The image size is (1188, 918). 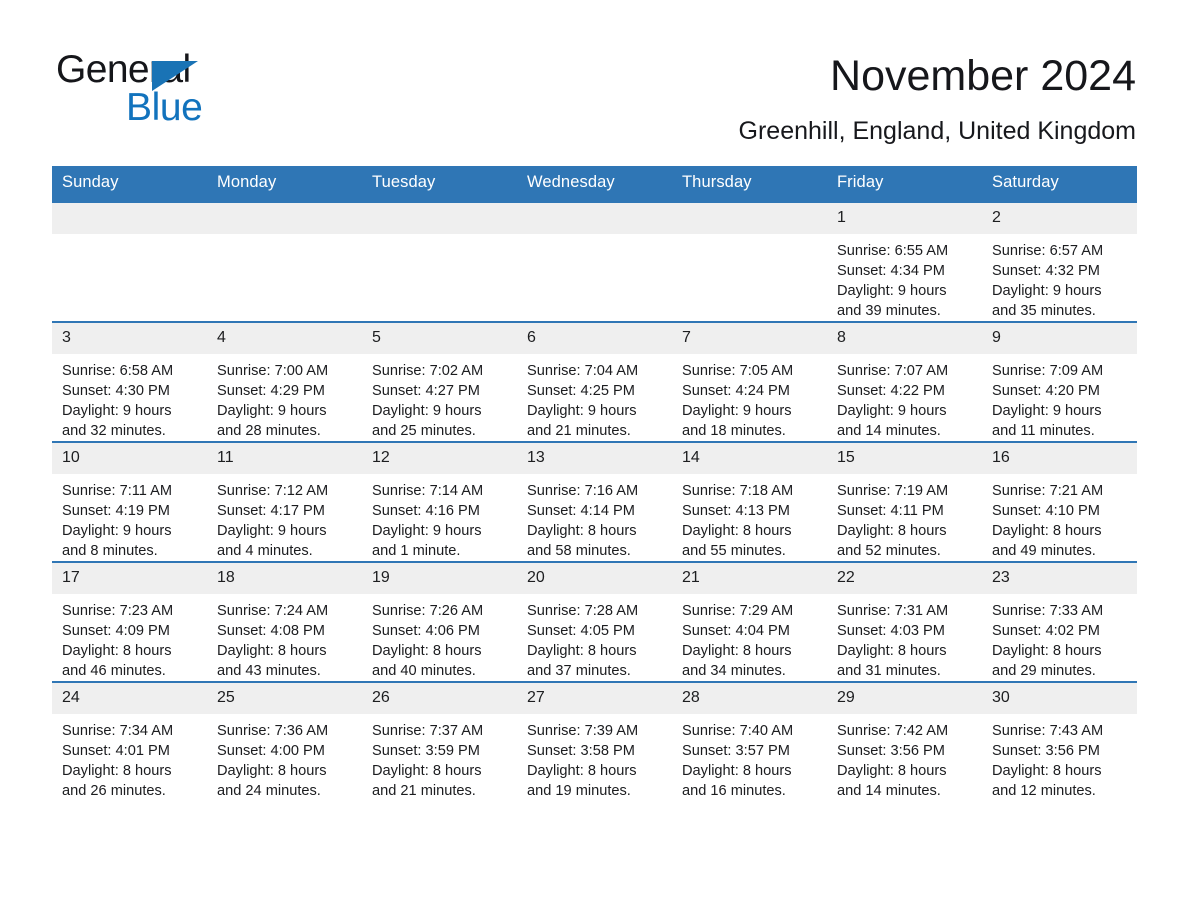 I want to click on generalblue-logo: General Blue, so click(x=186, y=90).